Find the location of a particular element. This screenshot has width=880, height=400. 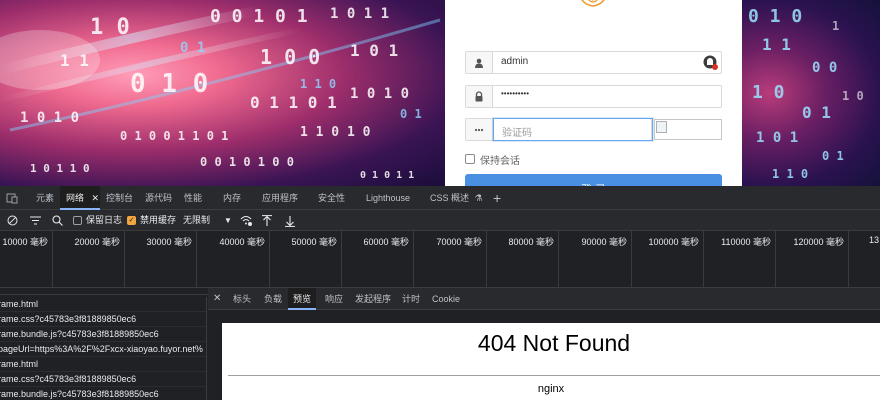

preserve-log-label: 保留日志 is located at coordinates (104, 220).